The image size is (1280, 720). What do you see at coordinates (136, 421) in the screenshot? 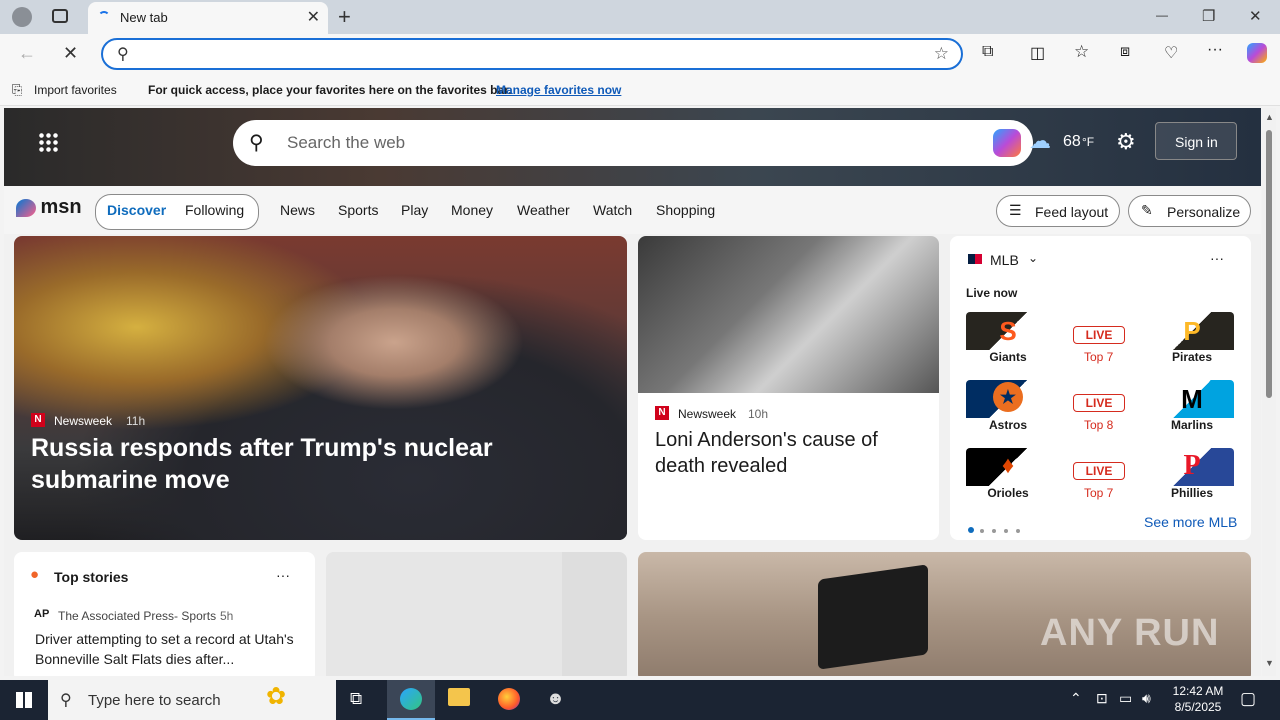
I see `main-story-age: 11h` at bounding box center [136, 421].